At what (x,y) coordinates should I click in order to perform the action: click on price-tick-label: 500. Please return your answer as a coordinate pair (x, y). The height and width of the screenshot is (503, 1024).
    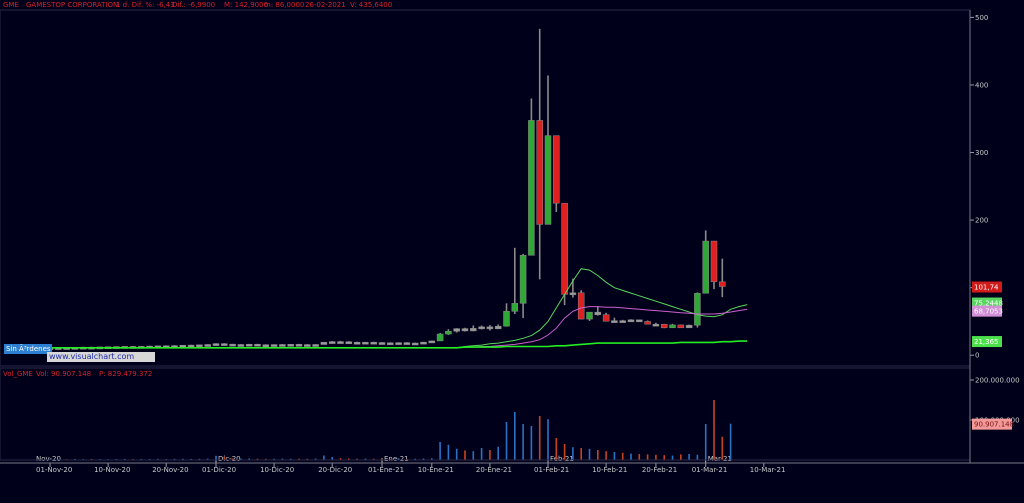
    Looking at the image, I should click on (981, 18).